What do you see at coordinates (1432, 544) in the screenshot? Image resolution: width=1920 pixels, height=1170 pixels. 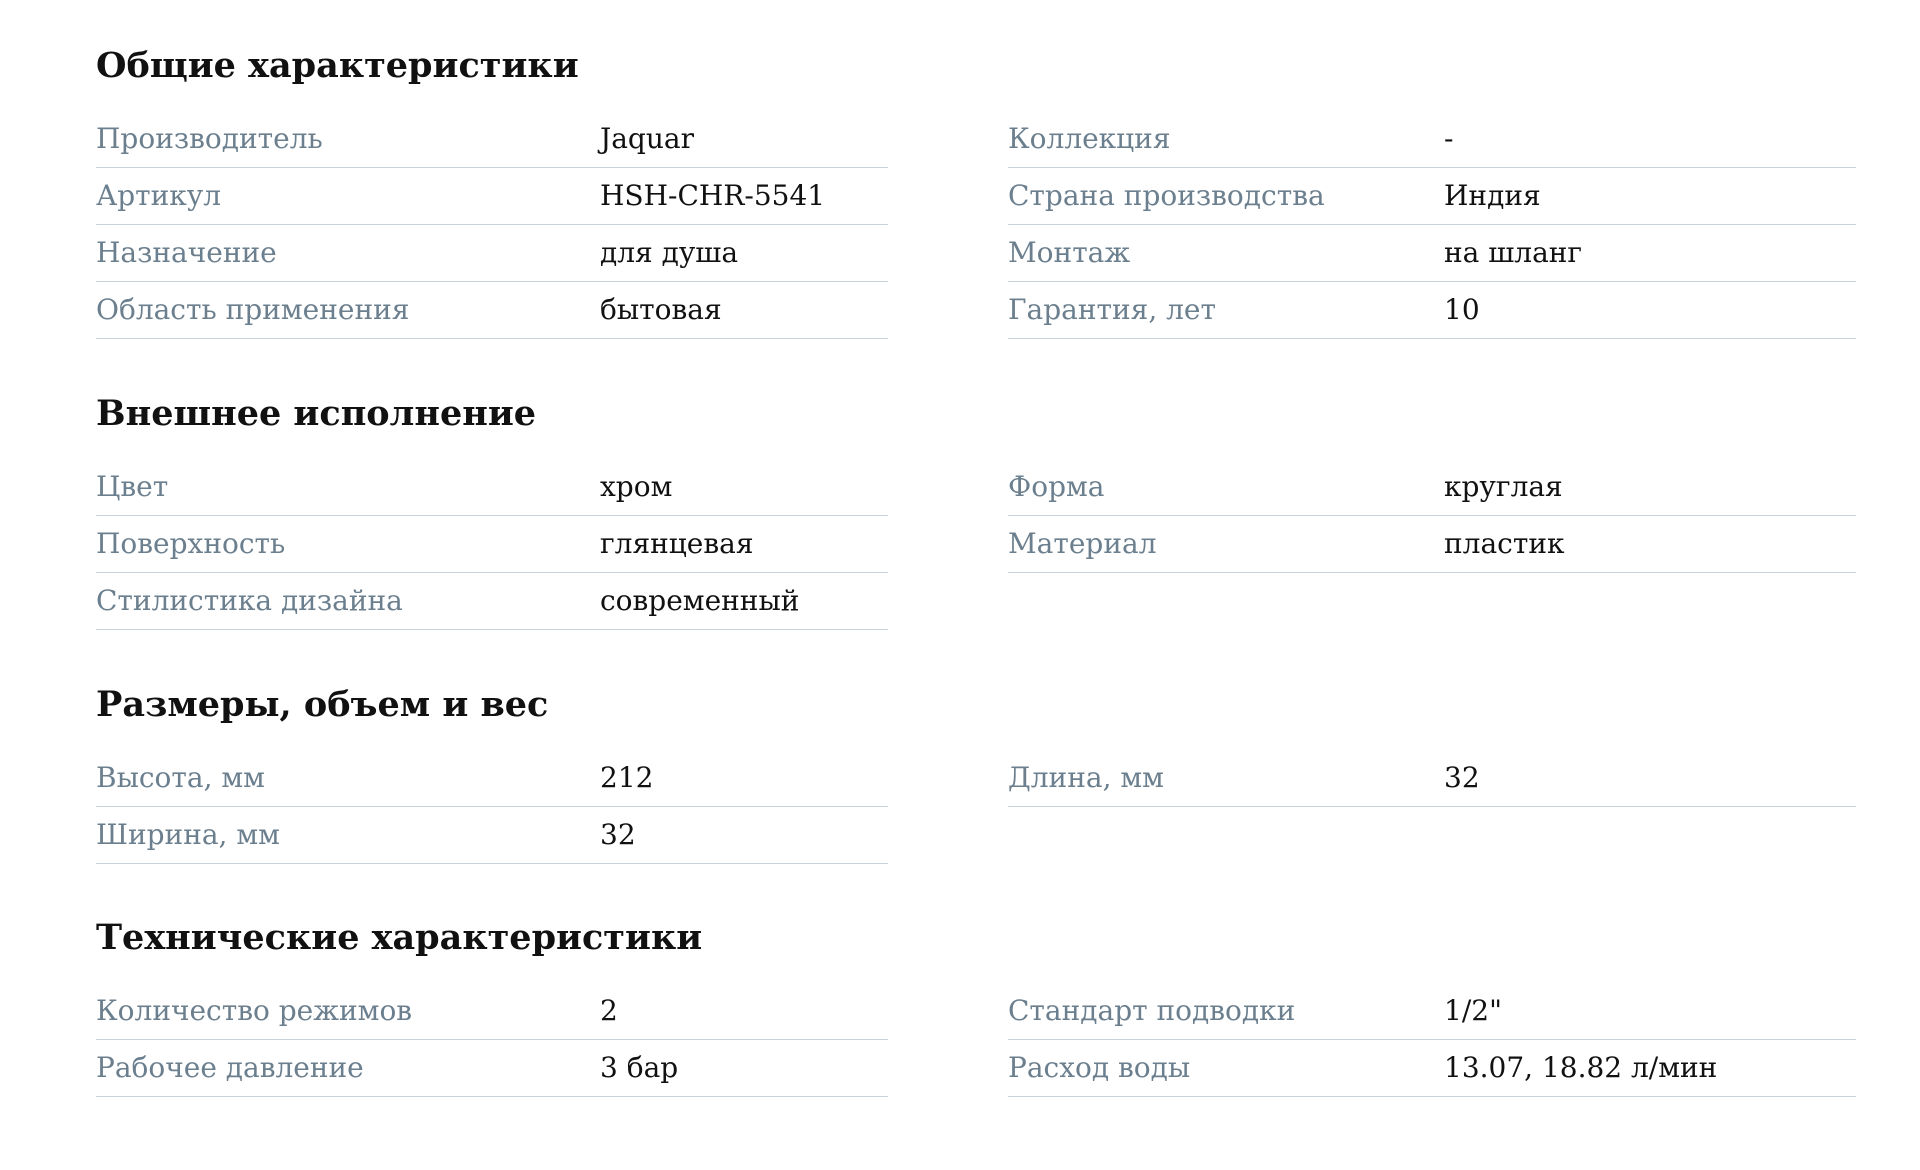 I see `spec-row-material: Материал пластик` at bounding box center [1432, 544].